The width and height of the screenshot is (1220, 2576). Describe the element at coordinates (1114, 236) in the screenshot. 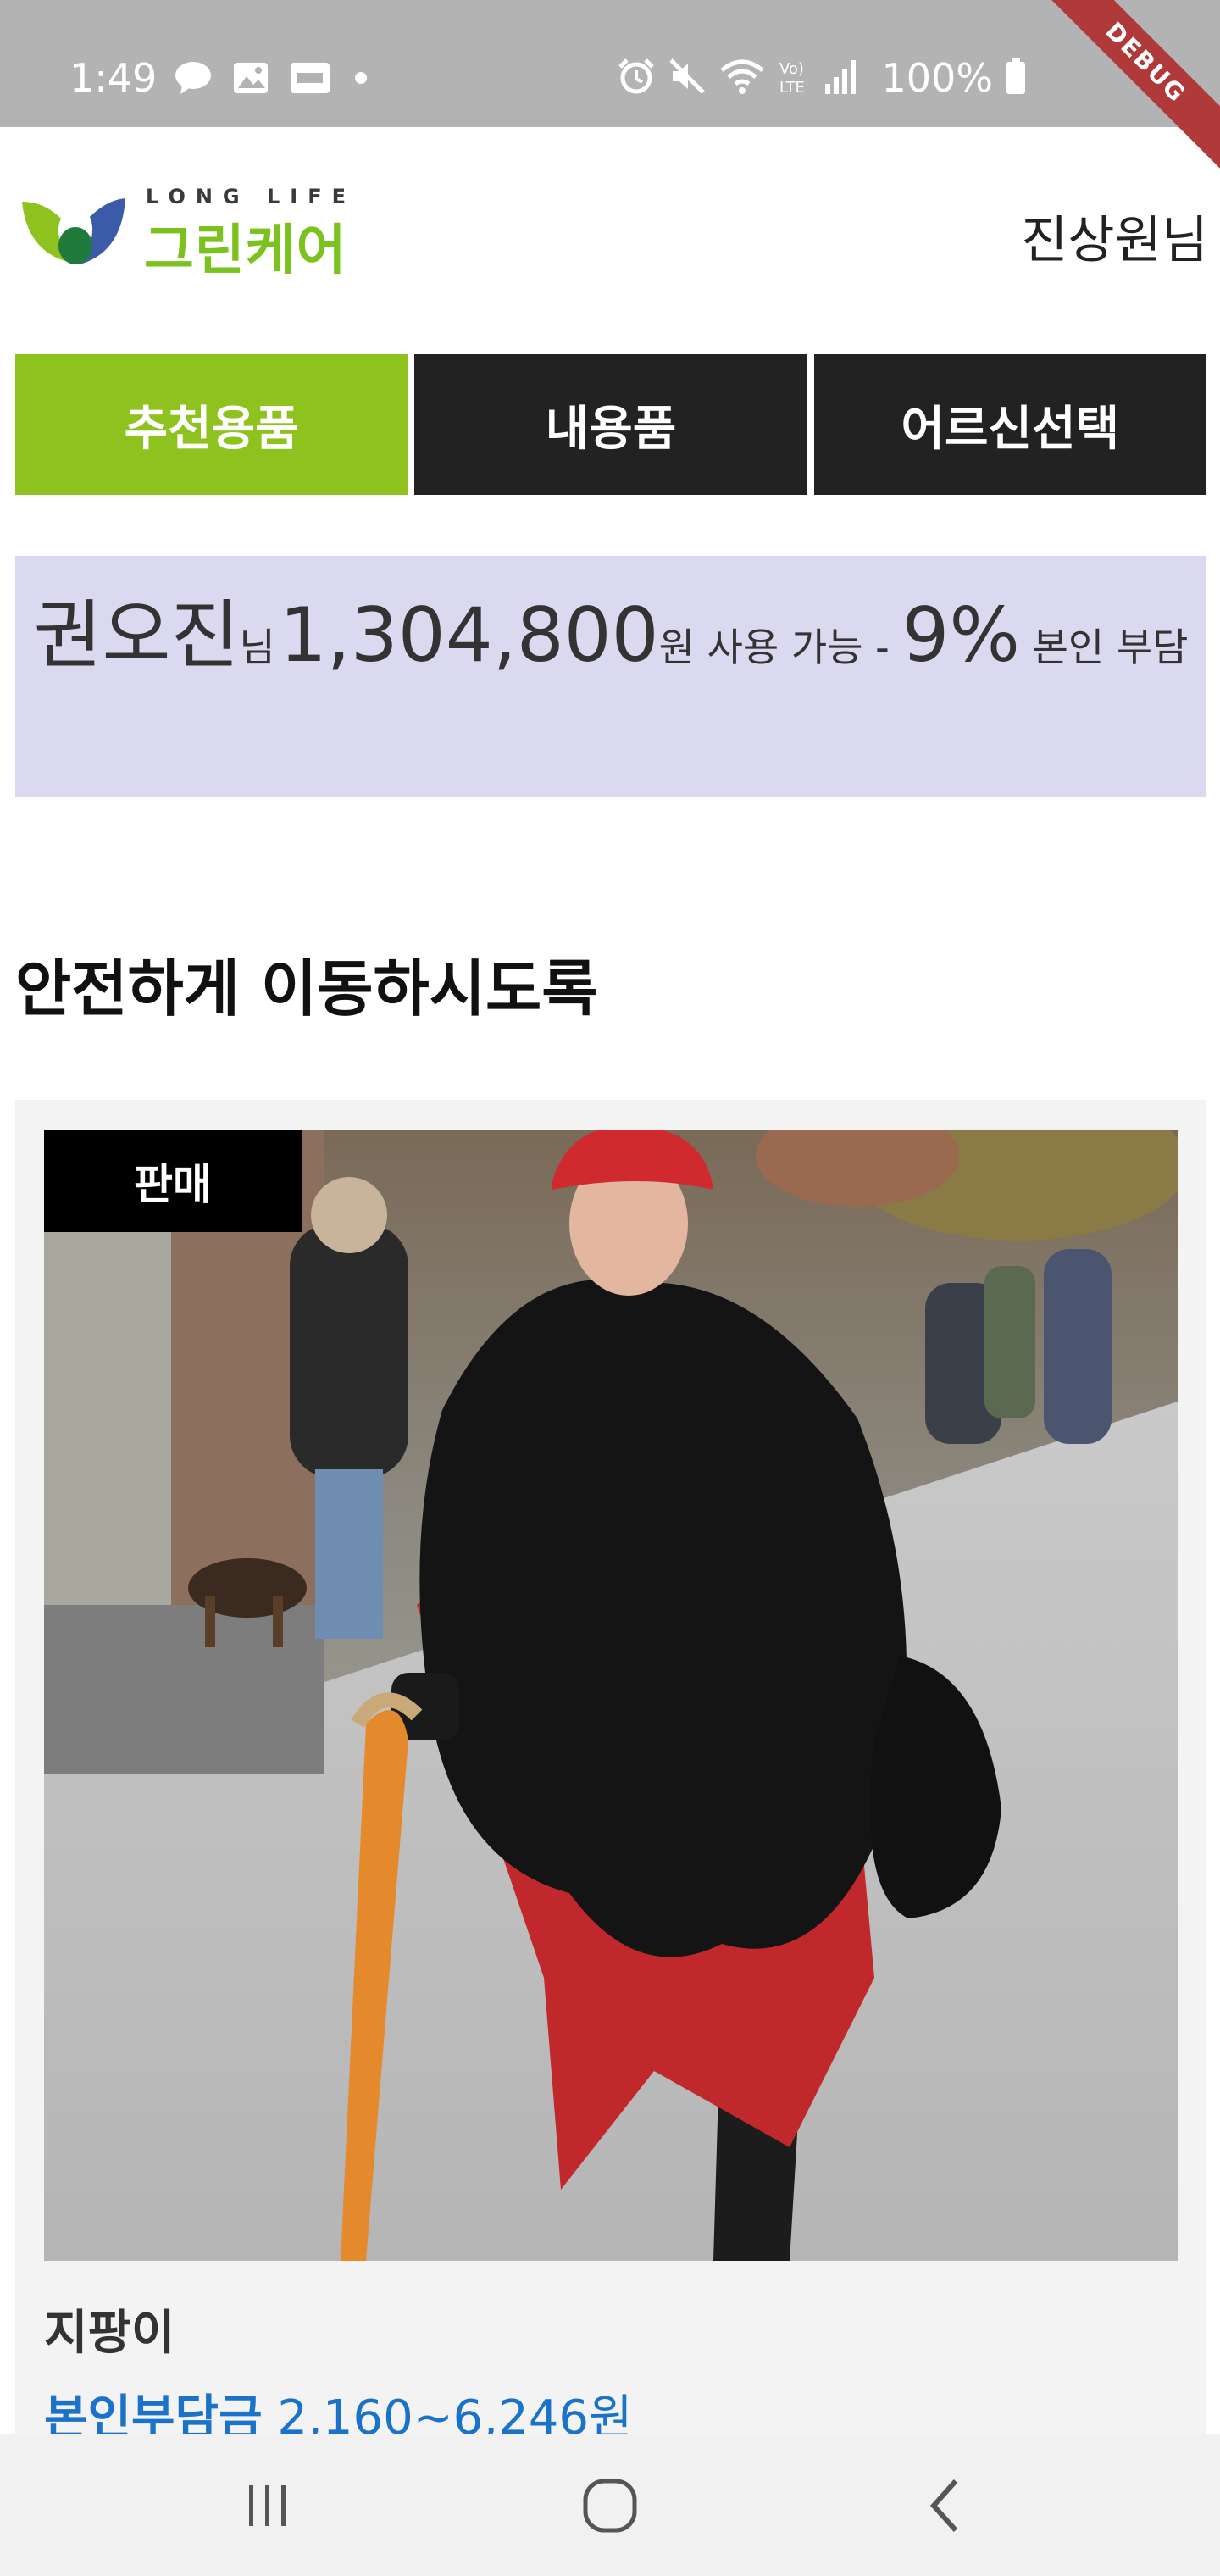

I see `user-name: 진상원님` at that location.